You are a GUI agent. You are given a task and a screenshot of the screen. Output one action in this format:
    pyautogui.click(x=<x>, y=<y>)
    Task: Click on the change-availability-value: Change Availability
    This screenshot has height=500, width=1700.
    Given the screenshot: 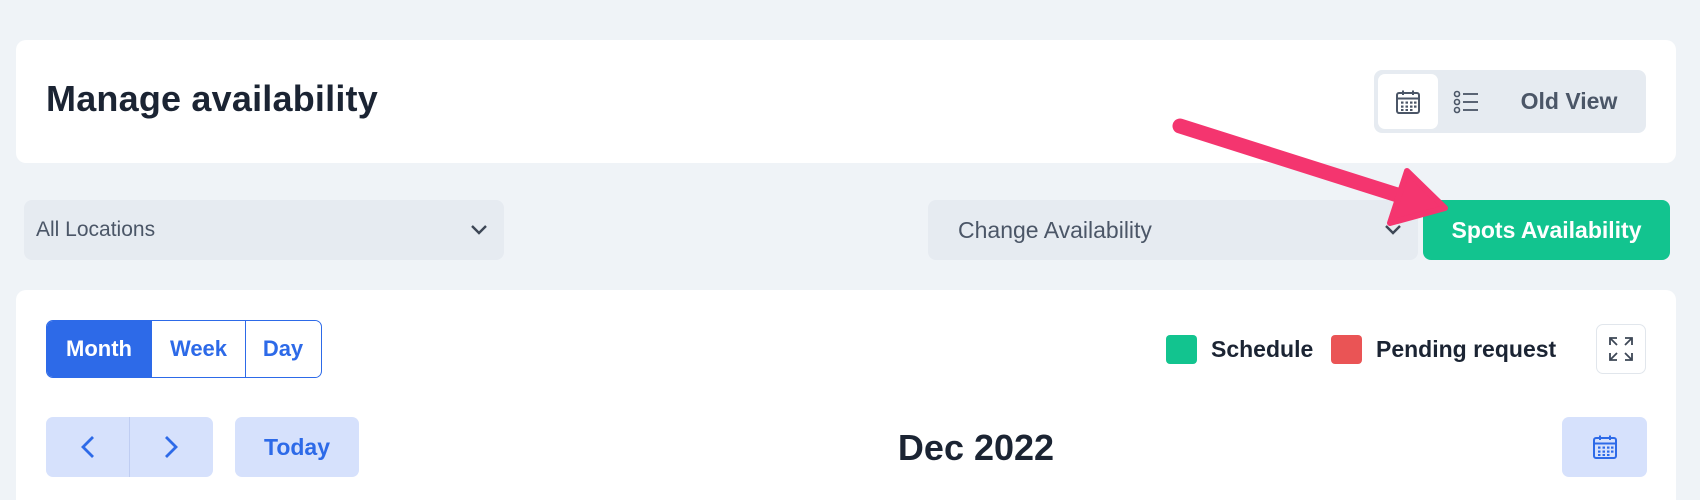 What is the action you would take?
    pyautogui.click(x=1055, y=229)
    